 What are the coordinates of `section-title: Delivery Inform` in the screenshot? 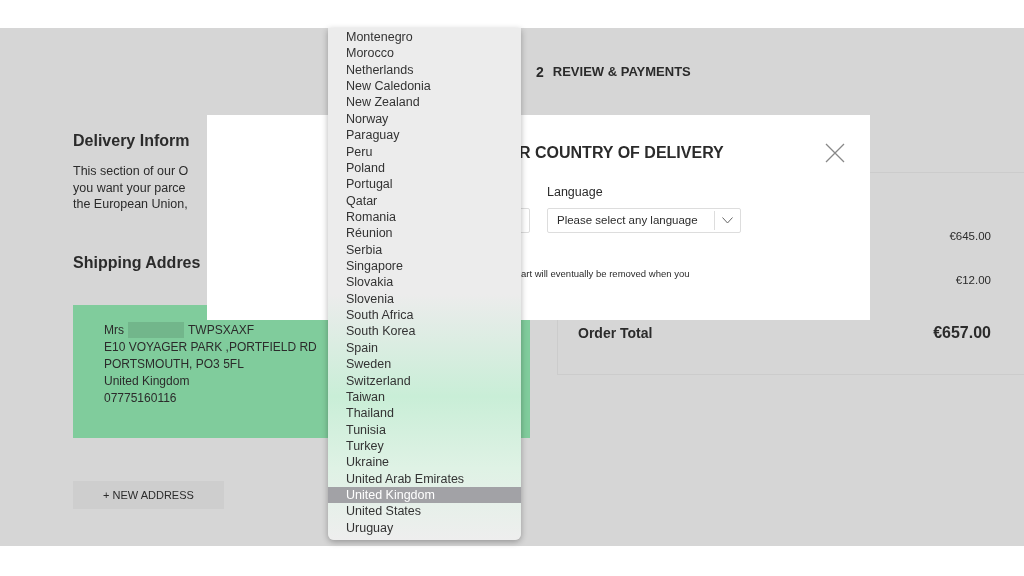 It's located at (131, 141).